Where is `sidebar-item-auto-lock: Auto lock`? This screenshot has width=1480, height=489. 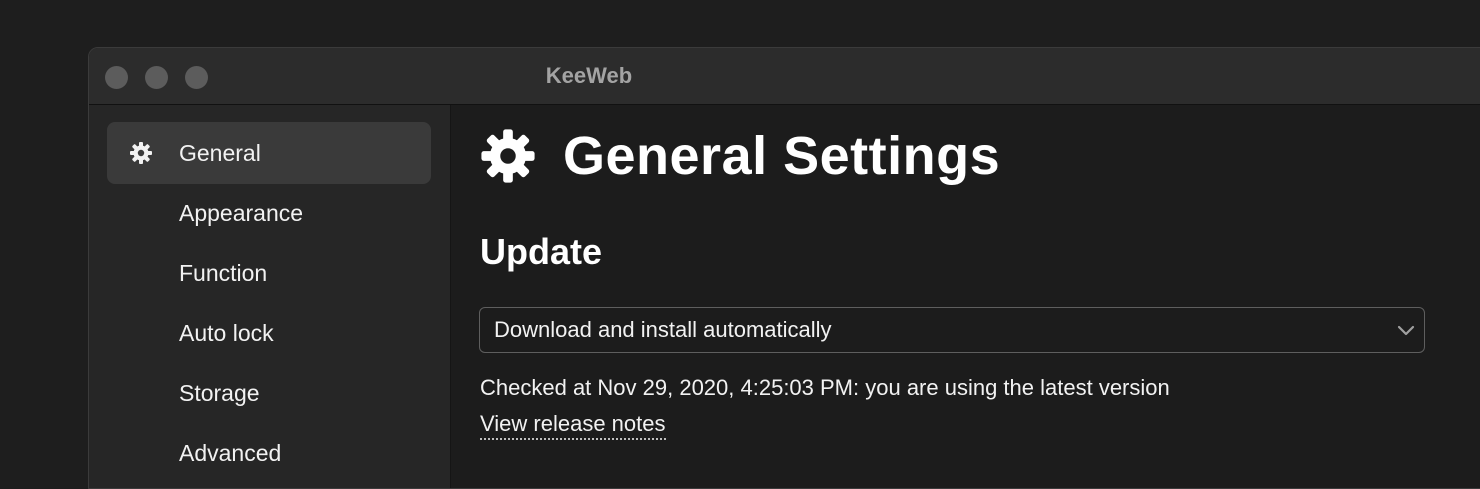 sidebar-item-auto-lock: Auto lock is located at coordinates (269, 333).